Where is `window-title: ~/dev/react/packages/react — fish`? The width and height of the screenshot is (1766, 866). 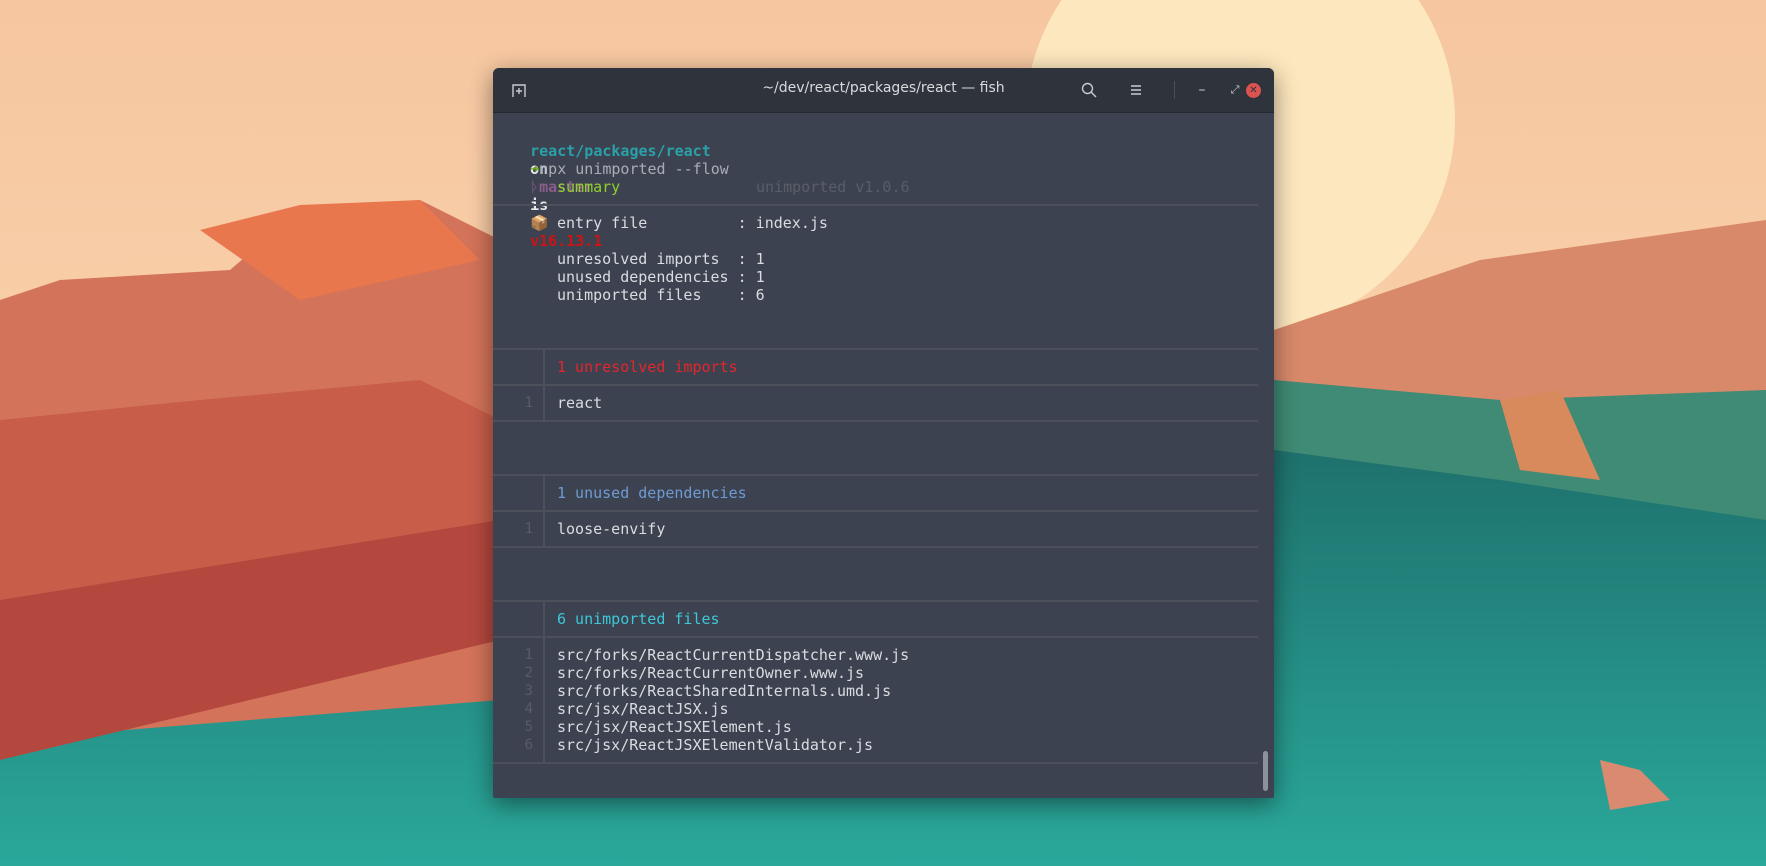
window-title: ~/dev/react/packages/react — fish is located at coordinates (883, 88).